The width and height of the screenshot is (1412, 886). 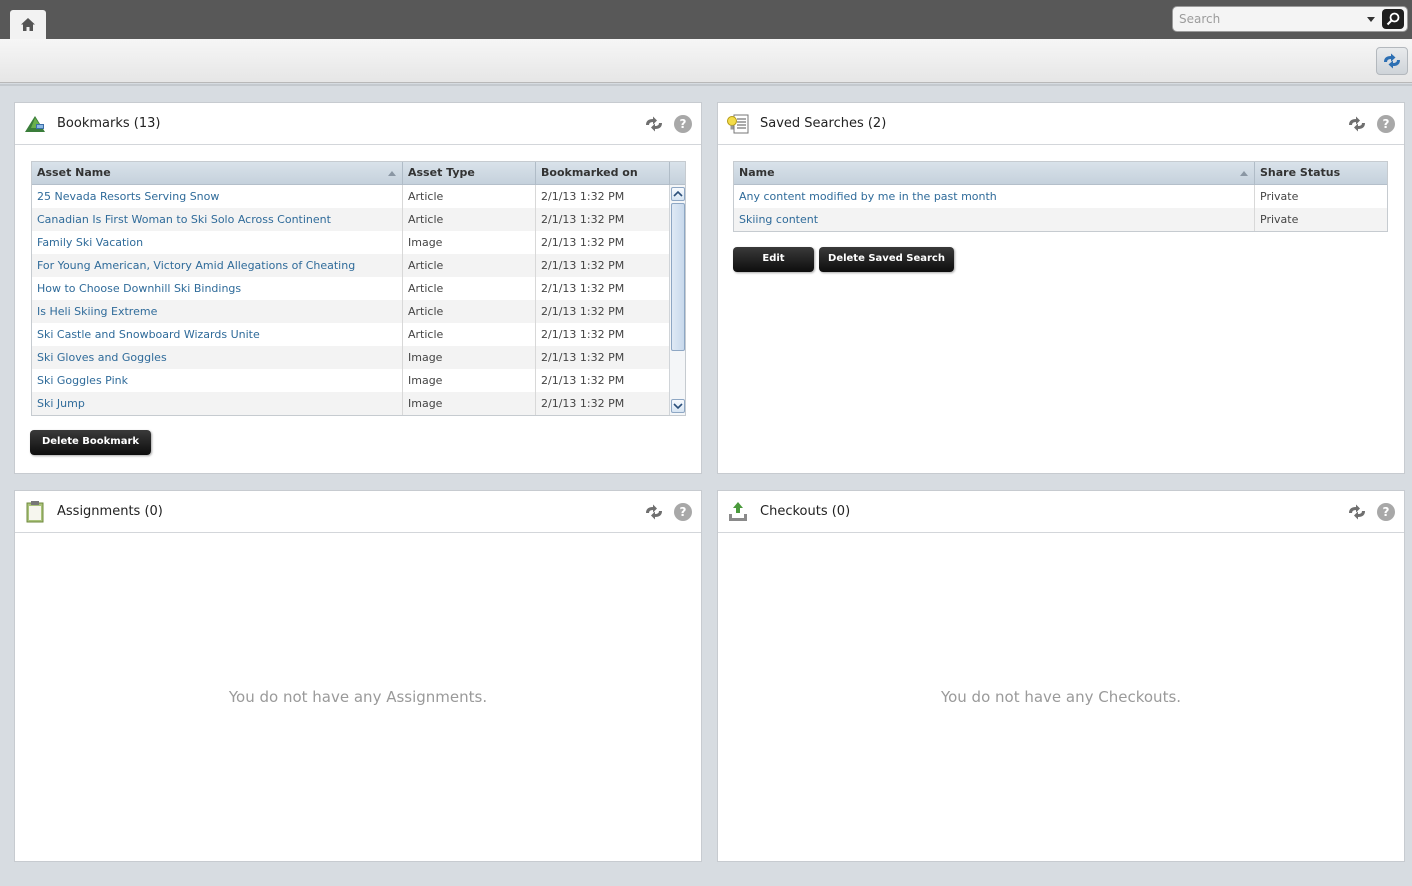 I want to click on saved-search-icon, so click(x=738, y=124).